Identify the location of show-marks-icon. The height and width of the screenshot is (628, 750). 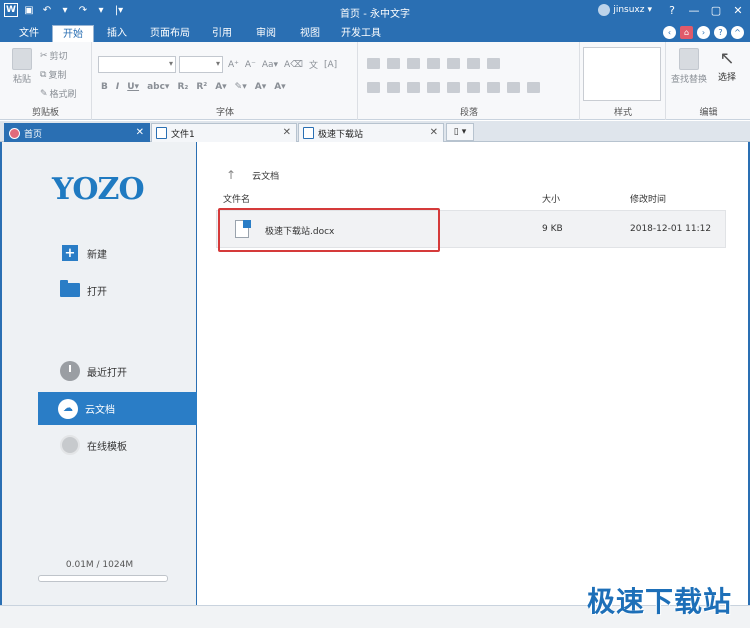
(493, 63).